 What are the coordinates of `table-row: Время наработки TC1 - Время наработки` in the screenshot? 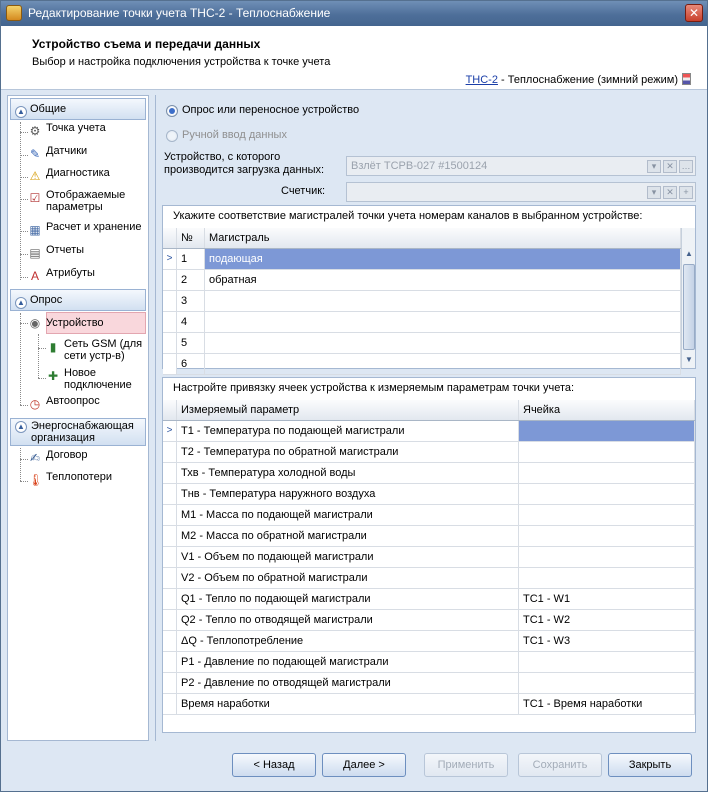 It's located at (429, 704).